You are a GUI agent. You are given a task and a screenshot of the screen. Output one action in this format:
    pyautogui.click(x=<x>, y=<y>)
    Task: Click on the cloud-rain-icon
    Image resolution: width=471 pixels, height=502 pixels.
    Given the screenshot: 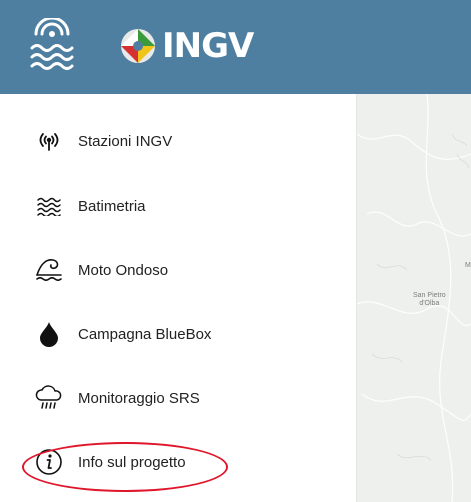 What is the action you would take?
    pyautogui.click(x=49, y=398)
    